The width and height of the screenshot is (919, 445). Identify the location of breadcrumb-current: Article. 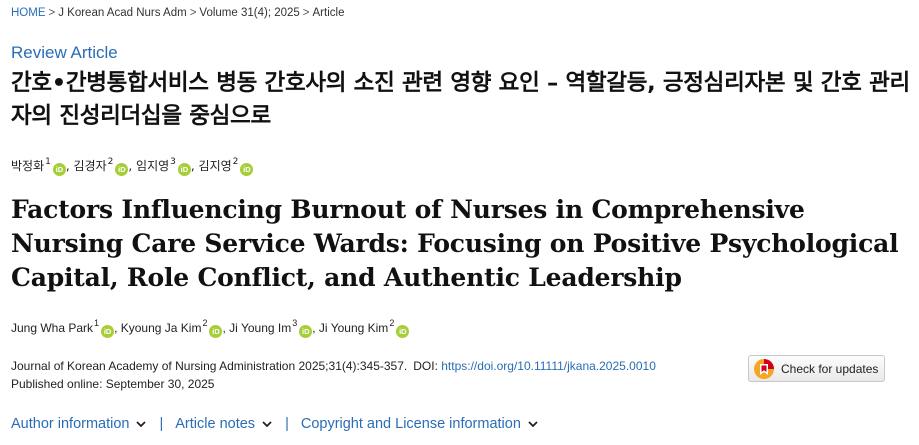
(328, 13).